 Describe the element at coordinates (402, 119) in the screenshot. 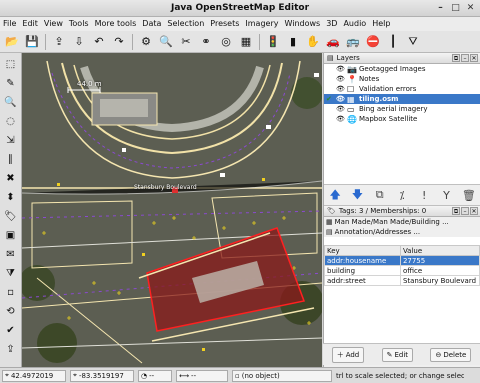

I see `layer-item: 👁 🌐 Mapbox Satellite` at that location.